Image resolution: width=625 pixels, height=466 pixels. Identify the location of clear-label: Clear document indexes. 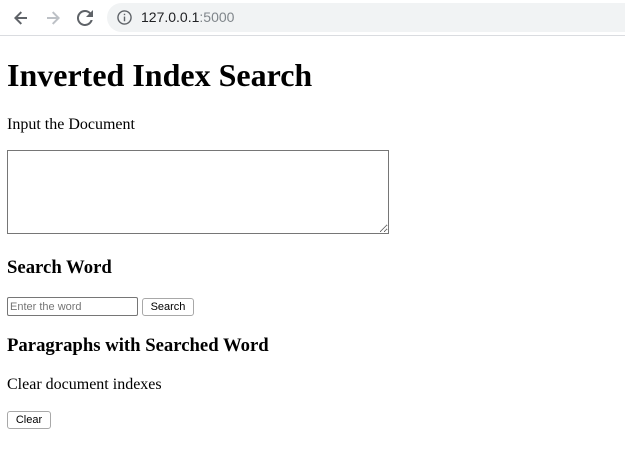
(84, 384).